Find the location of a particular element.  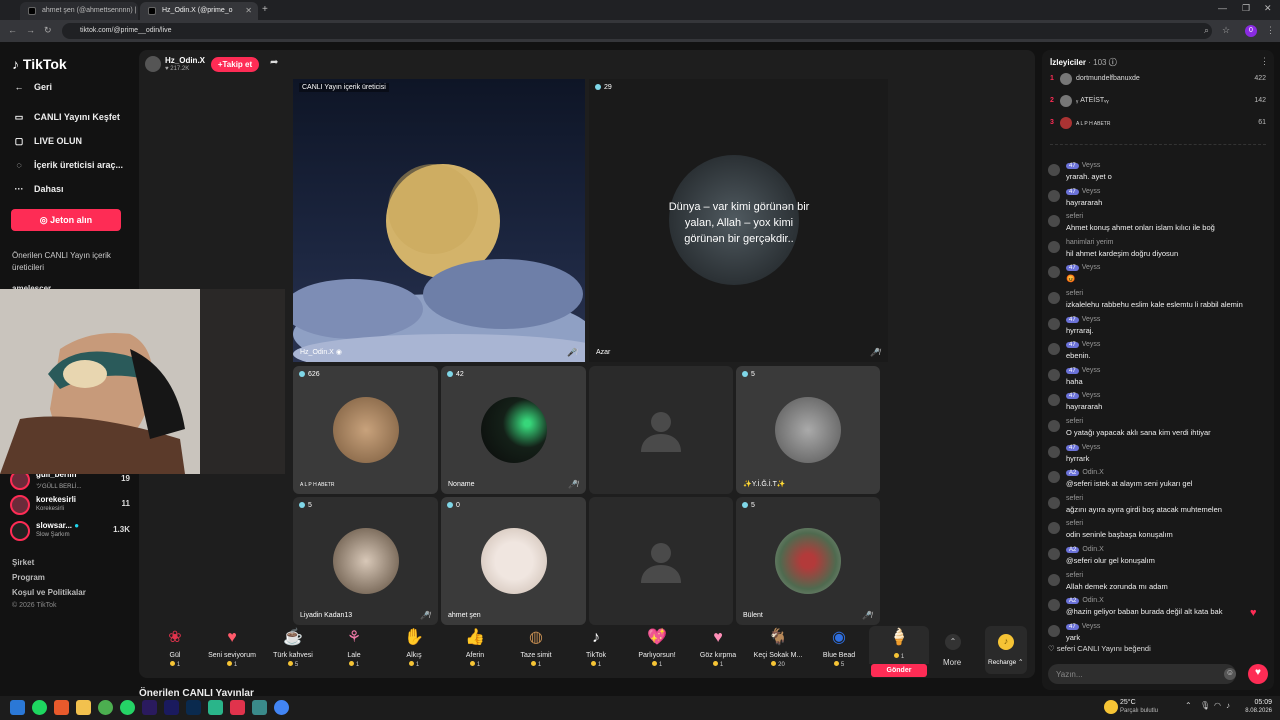

guest-tile: 0 ahmet şen is located at coordinates (513, 561).